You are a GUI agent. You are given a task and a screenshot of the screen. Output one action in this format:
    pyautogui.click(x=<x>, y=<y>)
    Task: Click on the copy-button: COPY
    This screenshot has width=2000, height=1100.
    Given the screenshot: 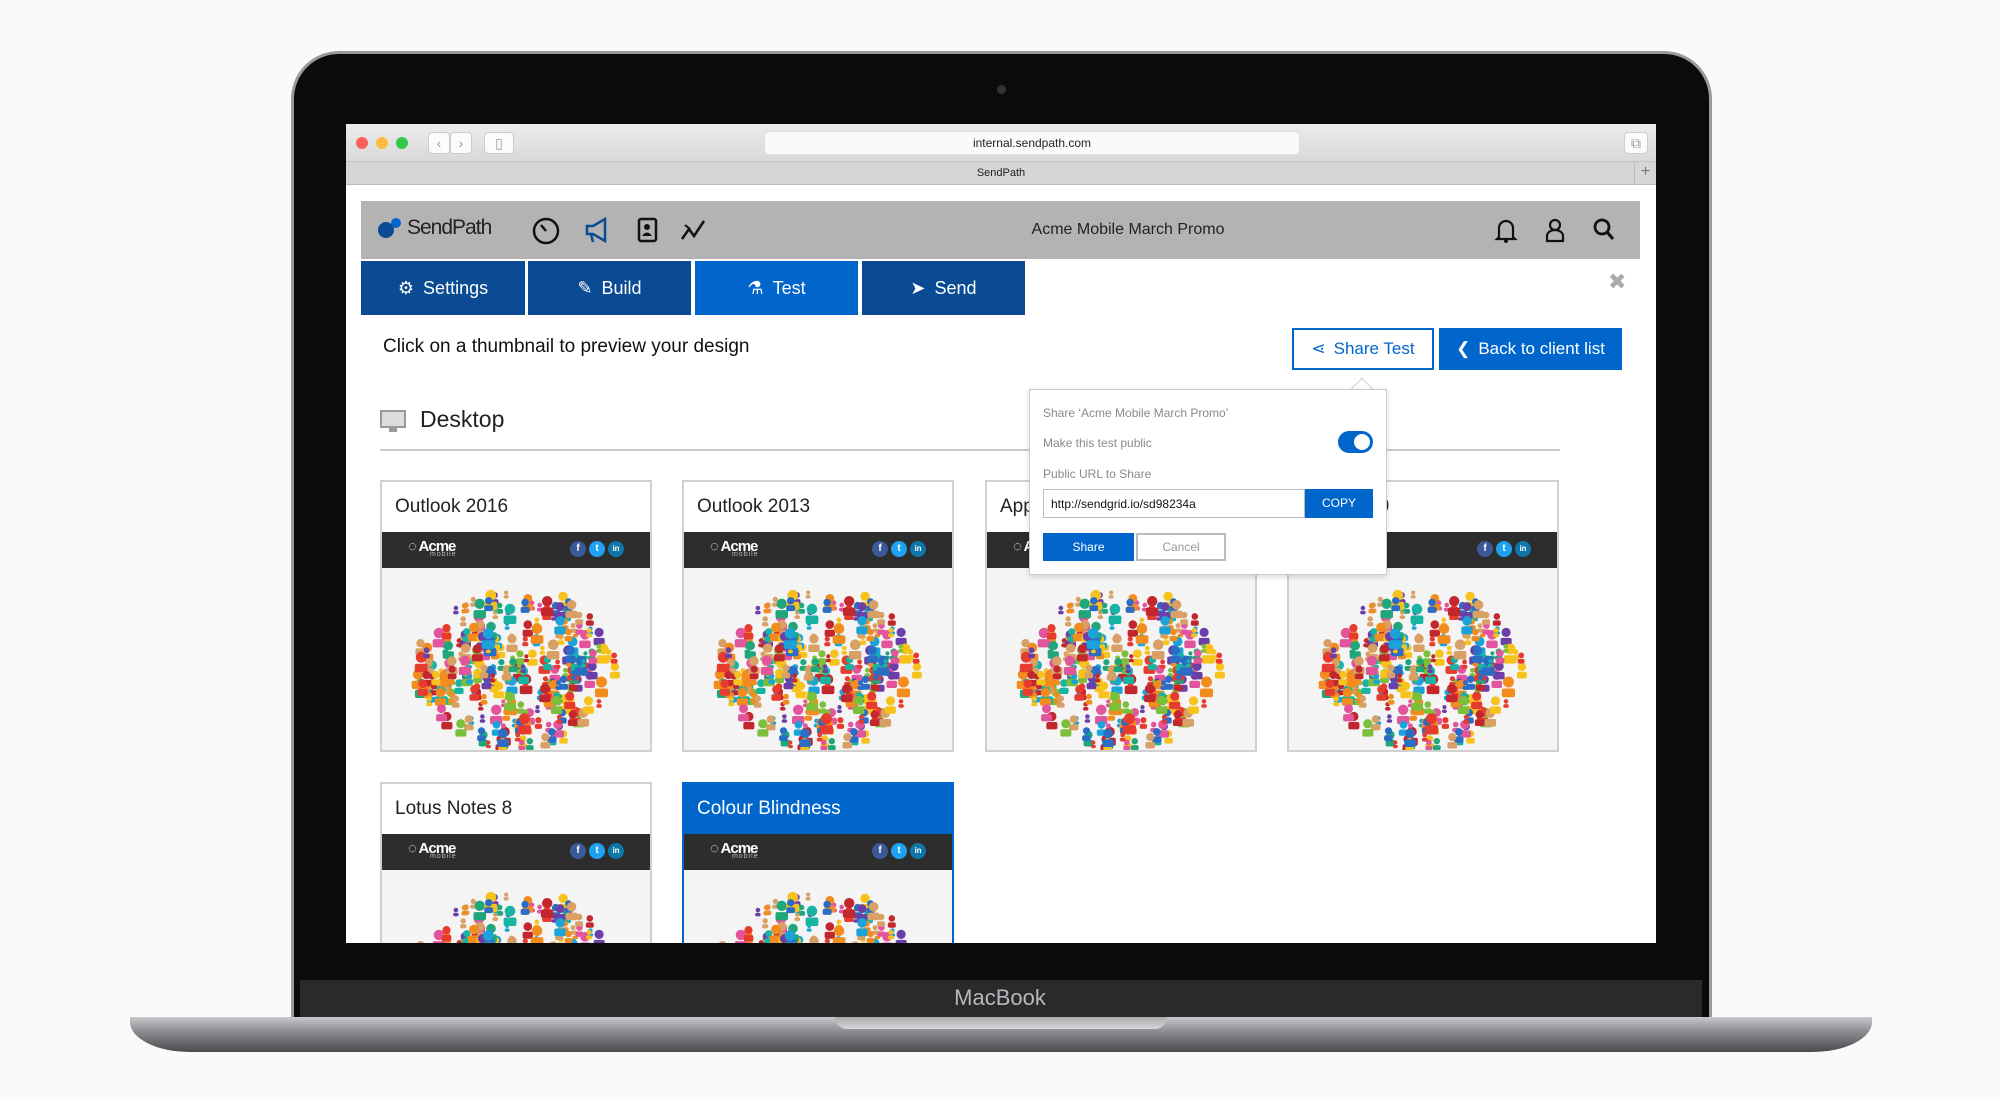 What is the action you would take?
    pyautogui.click(x=1339, y=503)
    